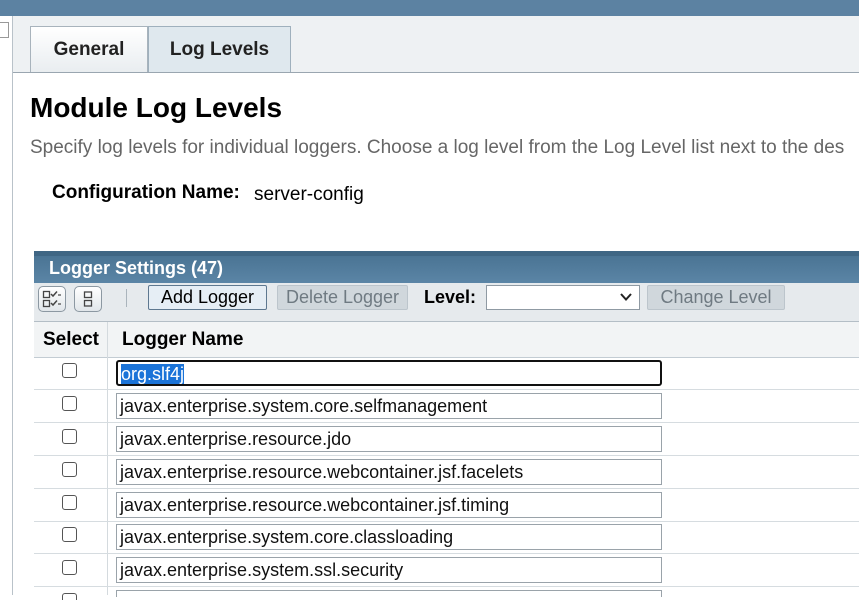 The width and height of the screenshot is (859, 600). What do you see at coordinates (716, 297) in the screenshot?
I see `change-level-button: Change Level` at bounding box center [716, 297].